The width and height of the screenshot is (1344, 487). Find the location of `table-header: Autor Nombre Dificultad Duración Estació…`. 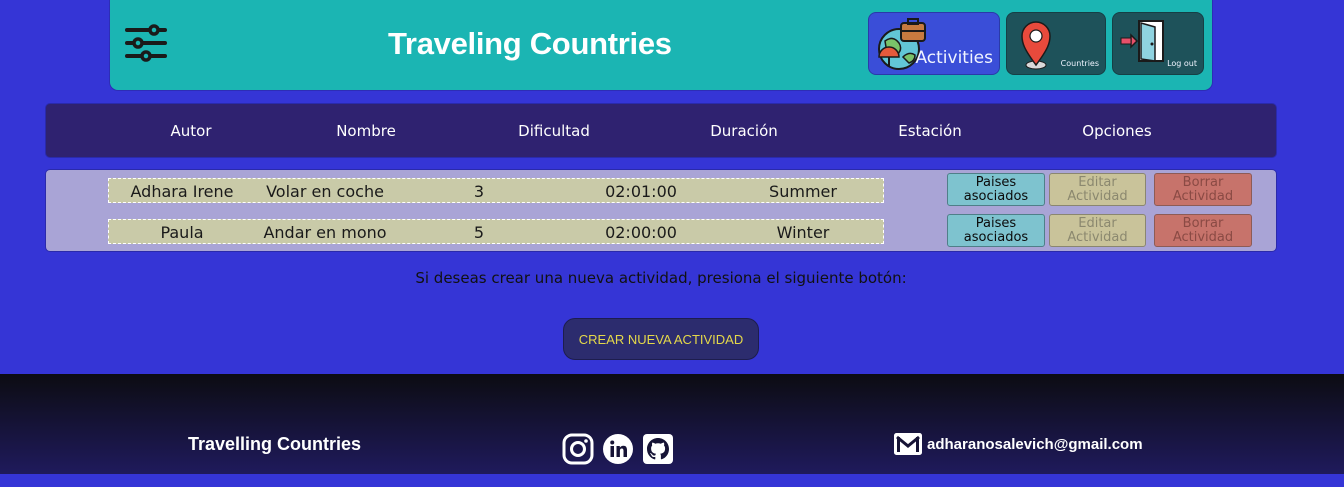

table-header: Autor Nombre Dificultad Duración Estació… is located at coordinates (661, 130).